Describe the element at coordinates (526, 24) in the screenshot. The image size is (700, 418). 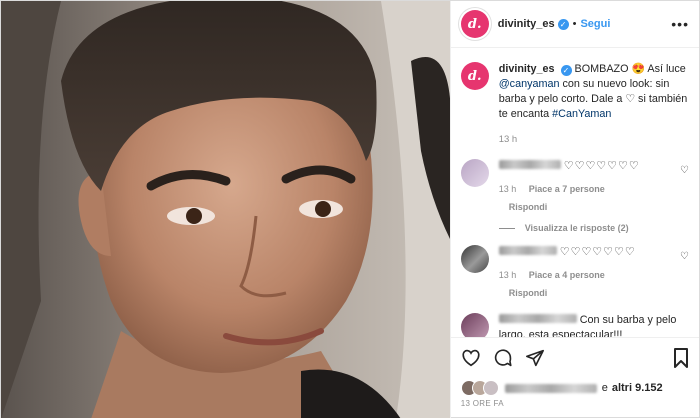
I see `account-username: divinity_es` at that location.